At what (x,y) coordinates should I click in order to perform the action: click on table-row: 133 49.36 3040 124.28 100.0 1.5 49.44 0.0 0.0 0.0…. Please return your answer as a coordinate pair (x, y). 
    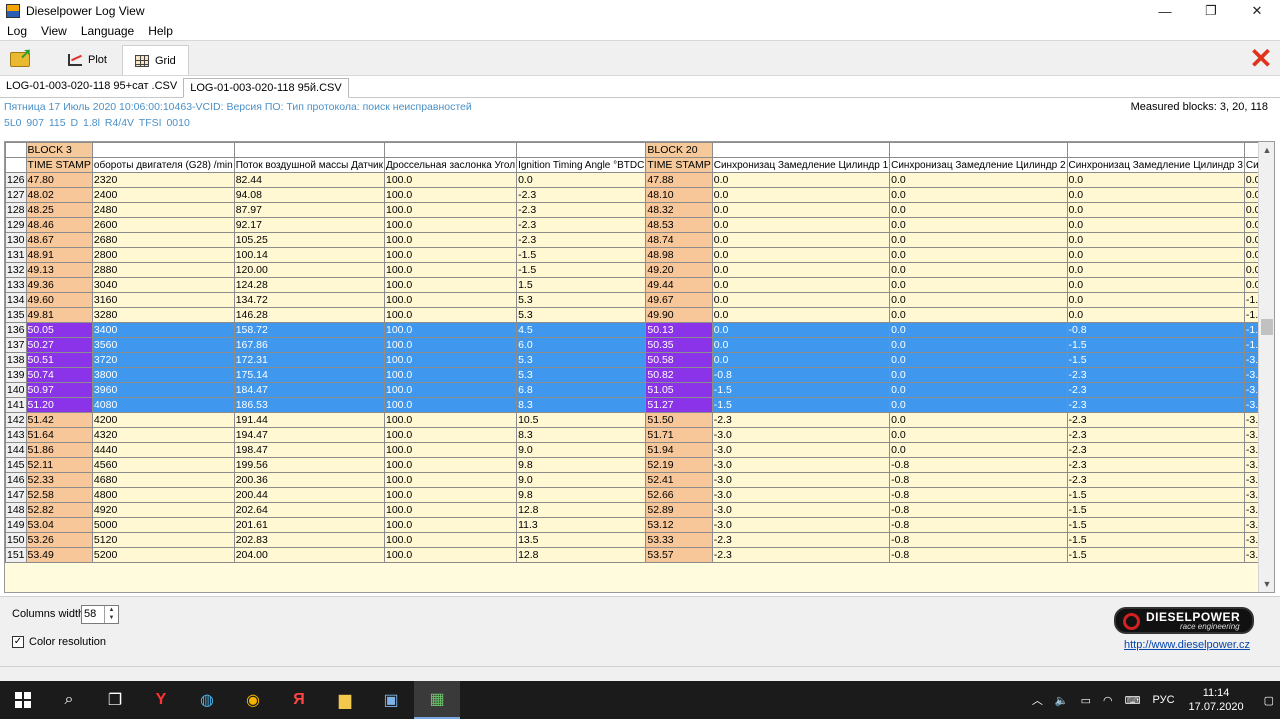
    Looking at the image, I should click on (639, 285).